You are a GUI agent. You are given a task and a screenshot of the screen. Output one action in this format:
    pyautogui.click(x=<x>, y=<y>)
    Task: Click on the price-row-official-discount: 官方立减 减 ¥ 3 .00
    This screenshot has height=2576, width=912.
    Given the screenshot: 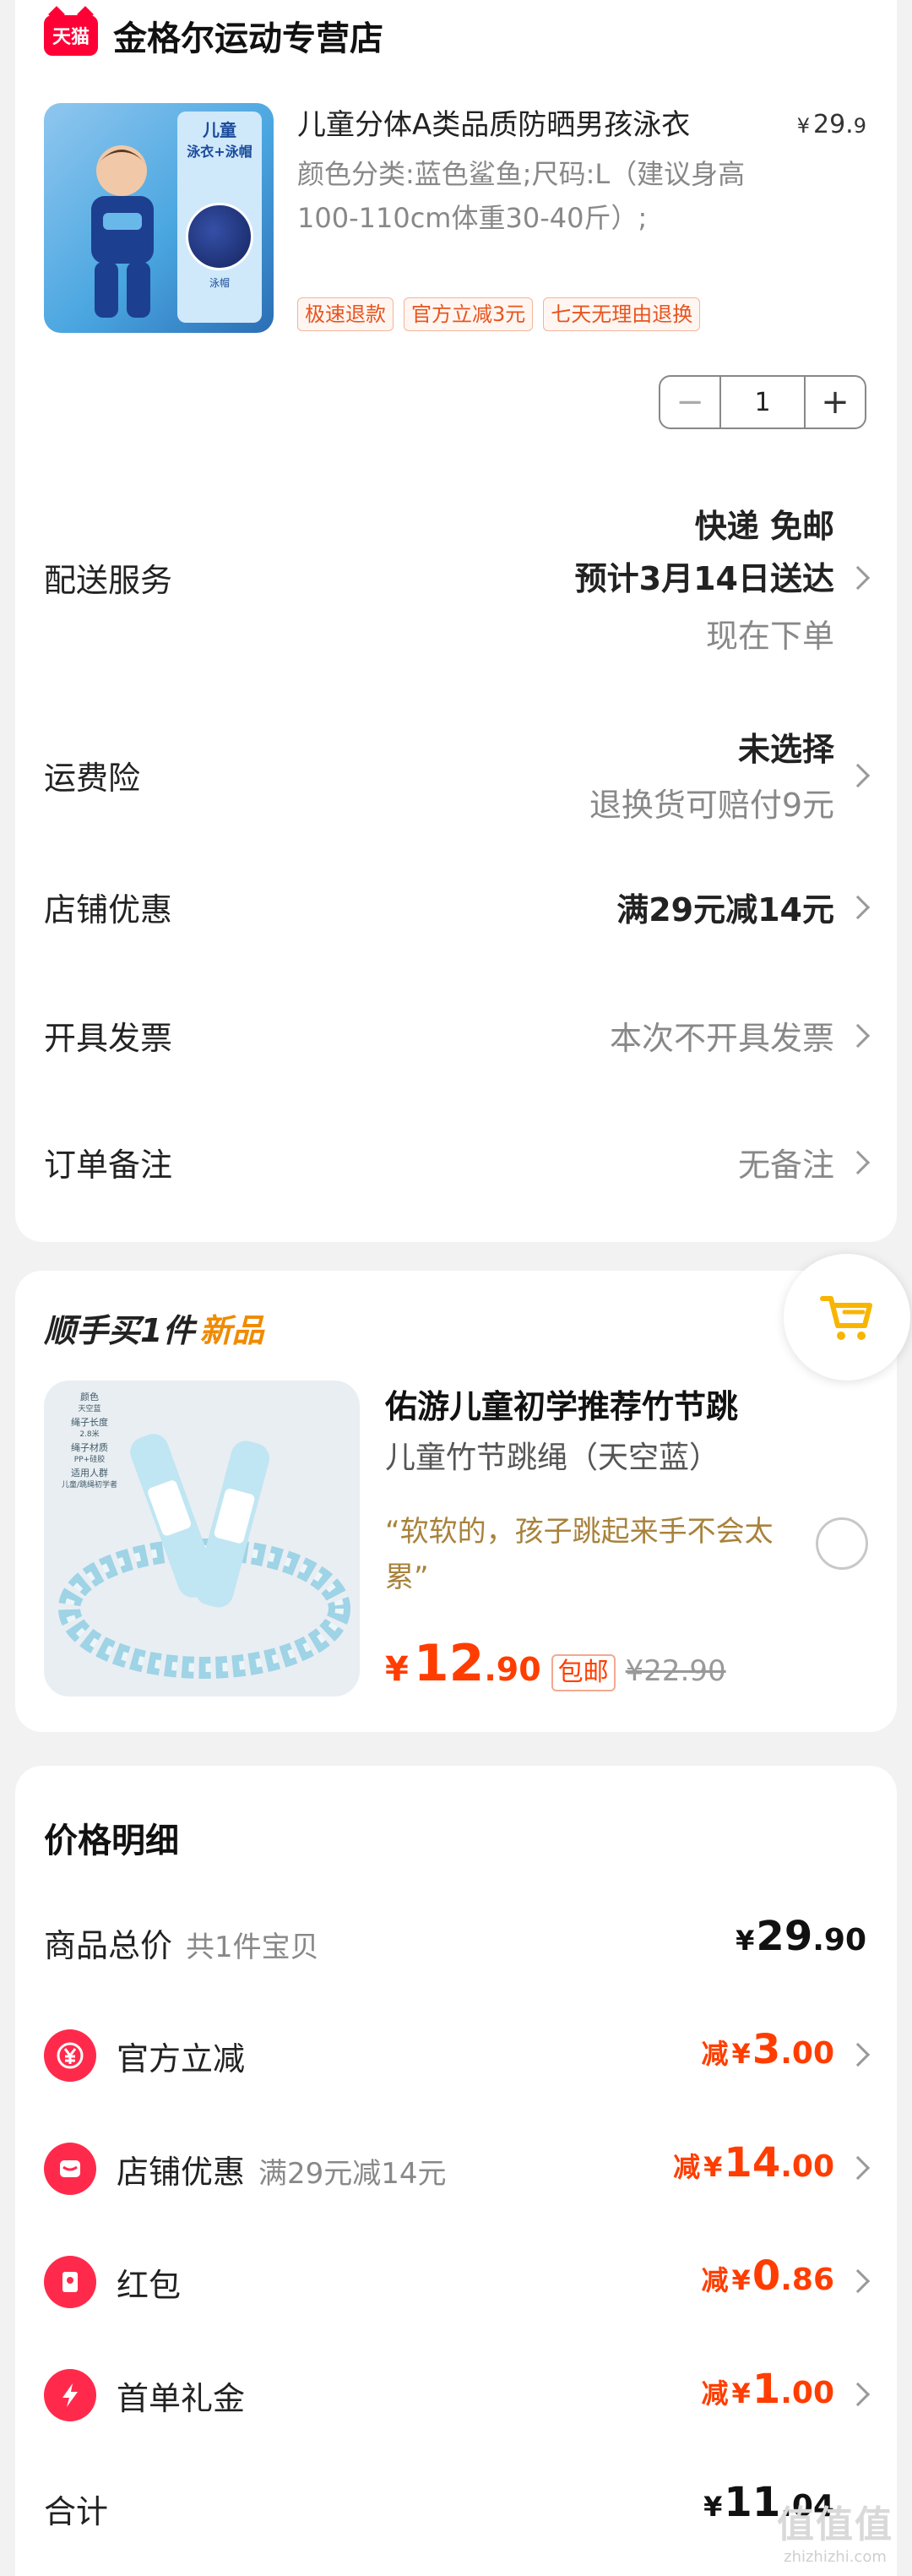 What is the action you would take?
    pyautogui.click(x=457, y=2055)
    